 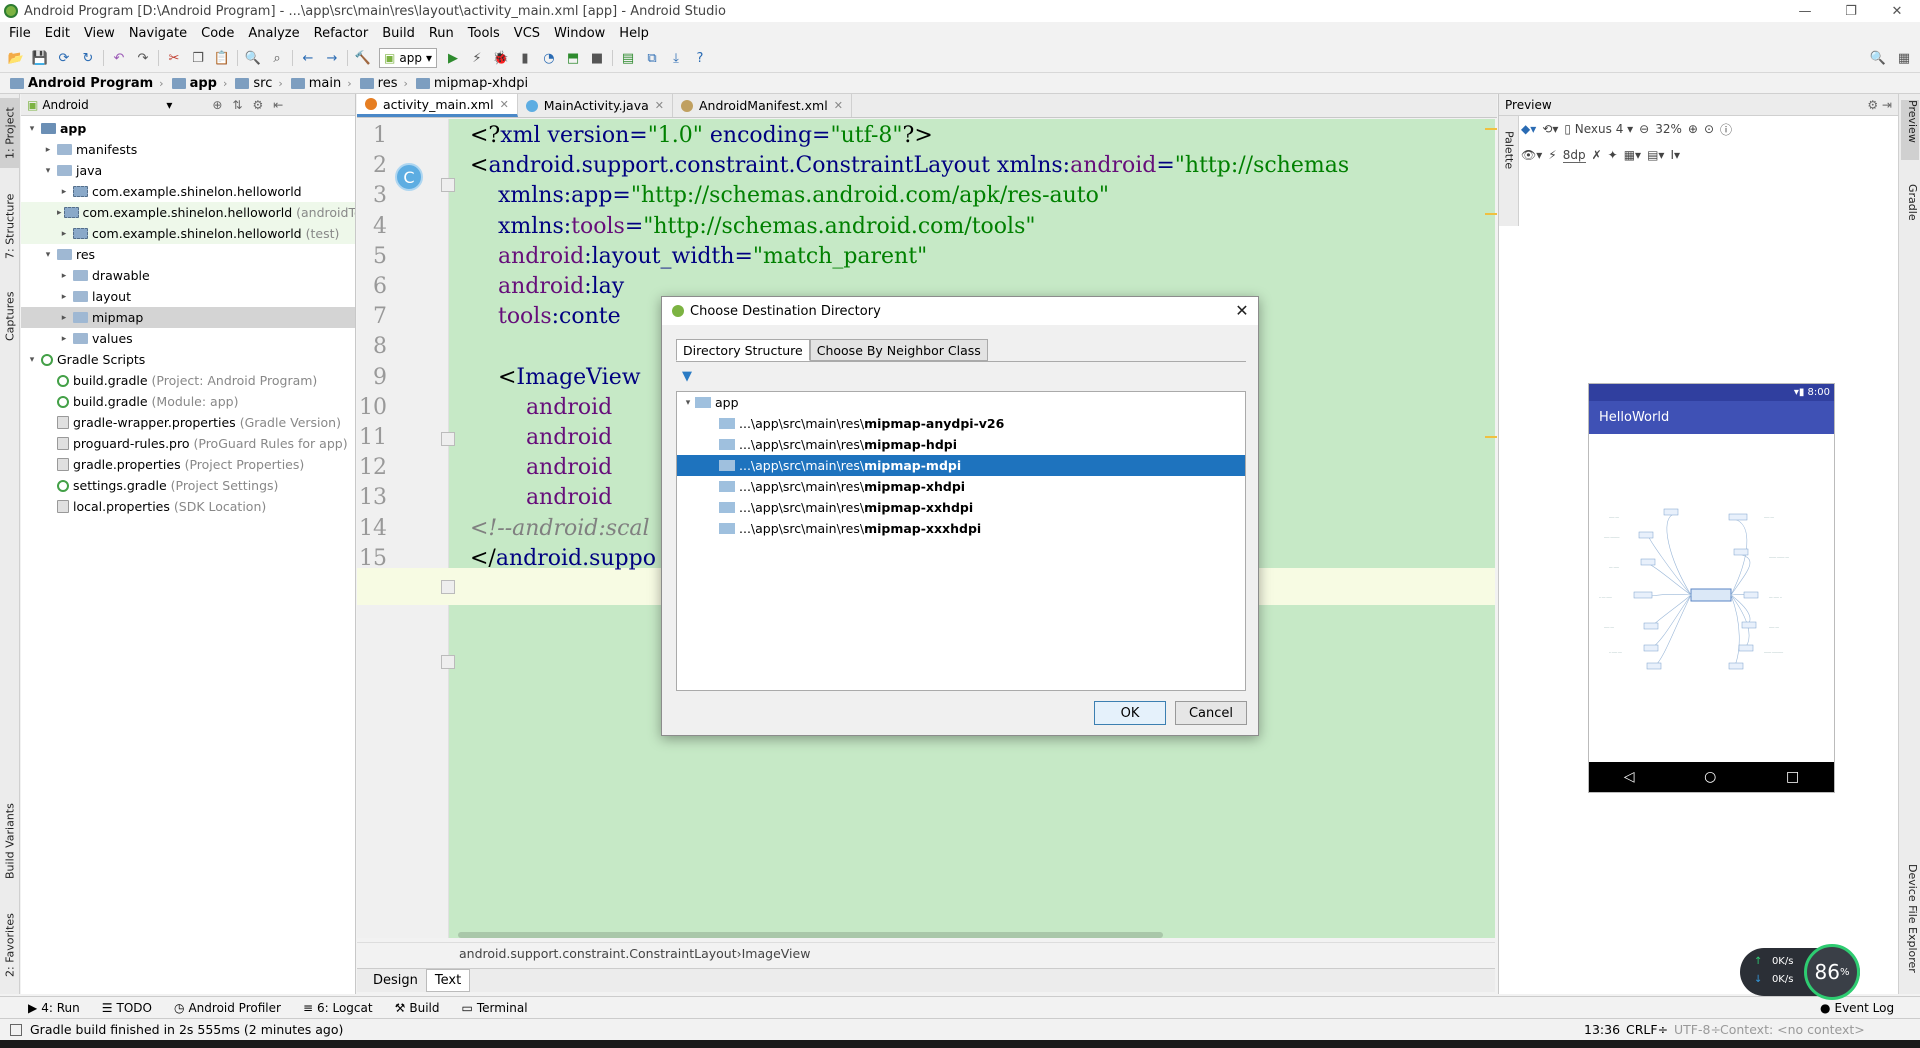 I want to click on directory-item: ...\app\src\main\res\ mipmap-hdpi, so click(x=961, y=444).